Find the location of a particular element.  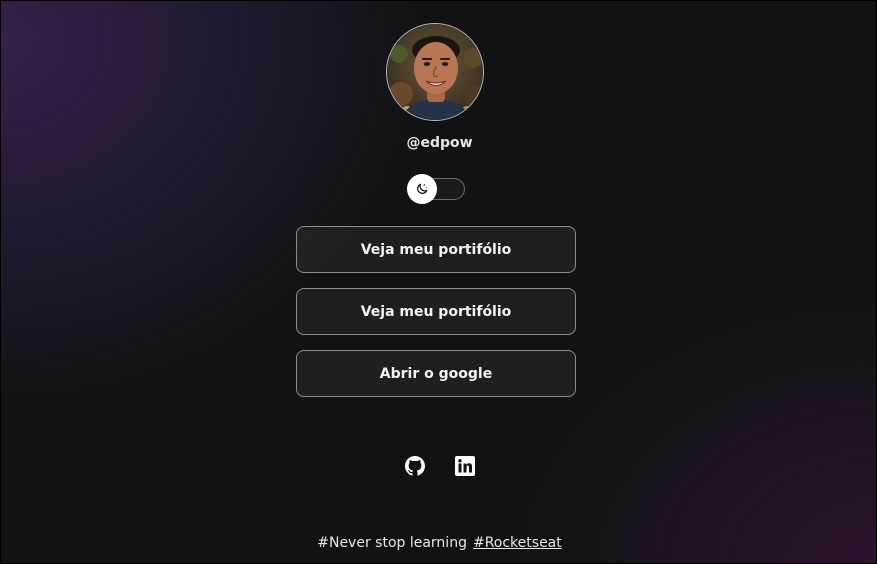

footer: #Never stop learning #Rocketseat is located at coordinates (439, 543).